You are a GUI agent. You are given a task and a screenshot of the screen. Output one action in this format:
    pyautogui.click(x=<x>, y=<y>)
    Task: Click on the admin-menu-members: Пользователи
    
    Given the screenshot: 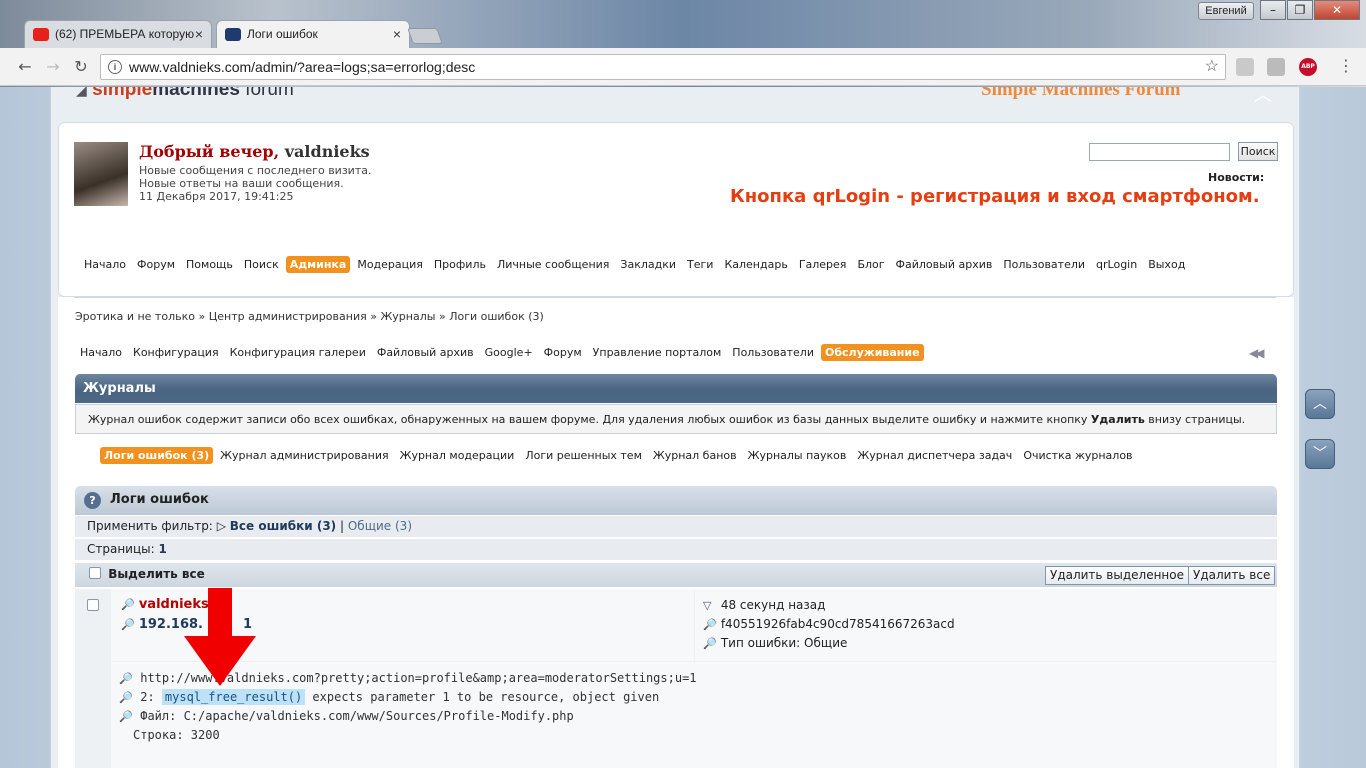 What is the action you would take?
    pyautogui.click(x=773, y=352)
    